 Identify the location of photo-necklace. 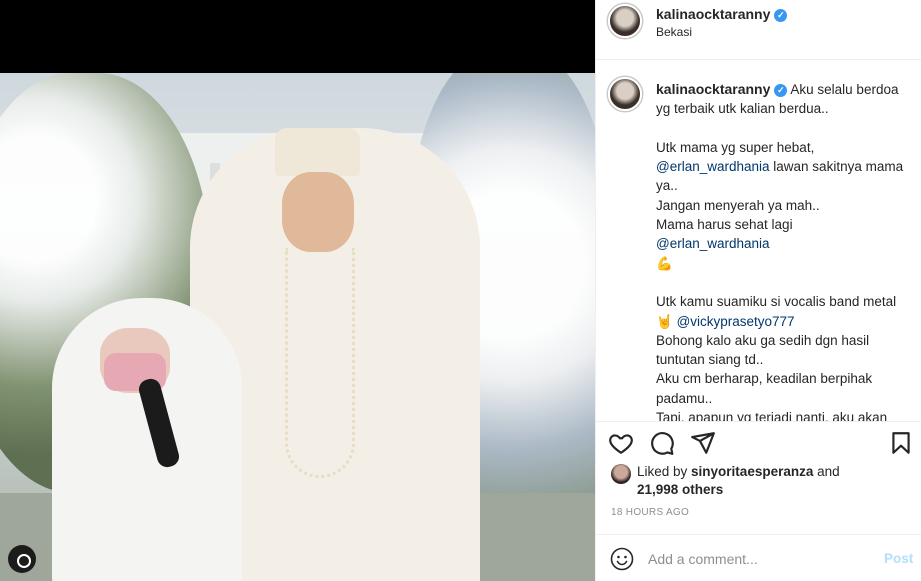
(320, 363).